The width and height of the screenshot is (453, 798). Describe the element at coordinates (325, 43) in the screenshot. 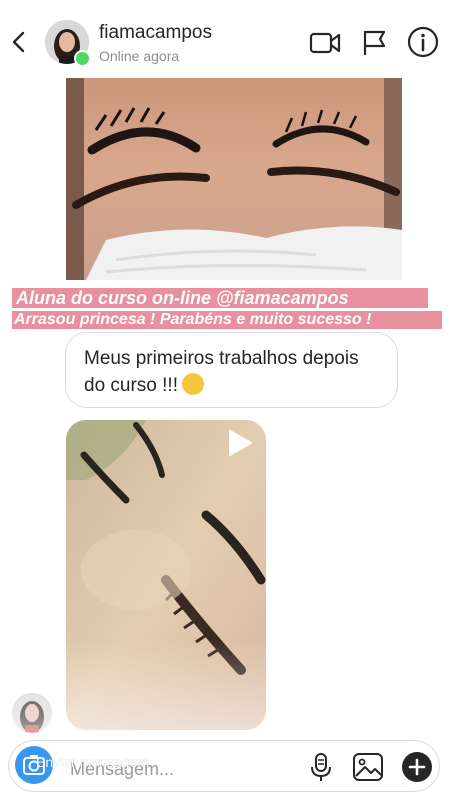

I see `video-call-icon` at that location.